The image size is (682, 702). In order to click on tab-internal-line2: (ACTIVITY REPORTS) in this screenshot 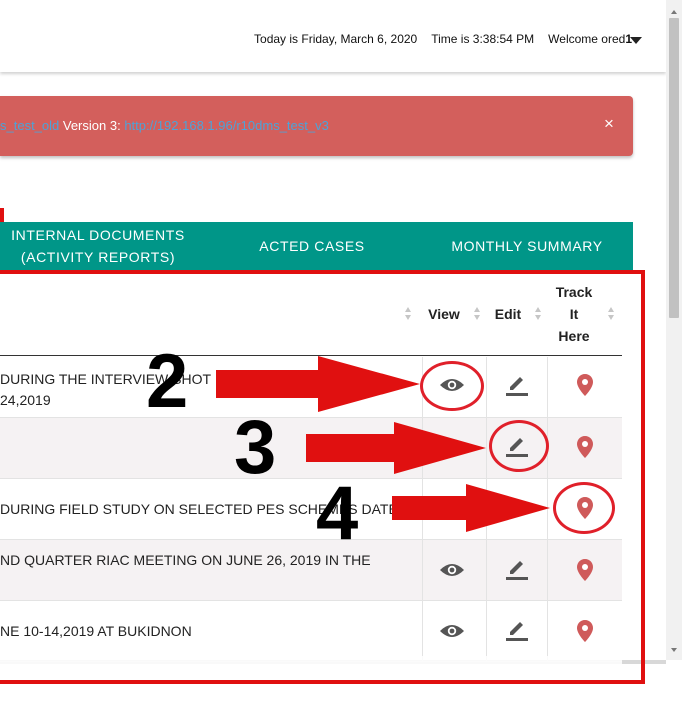, I will do `click(98, 257)`.